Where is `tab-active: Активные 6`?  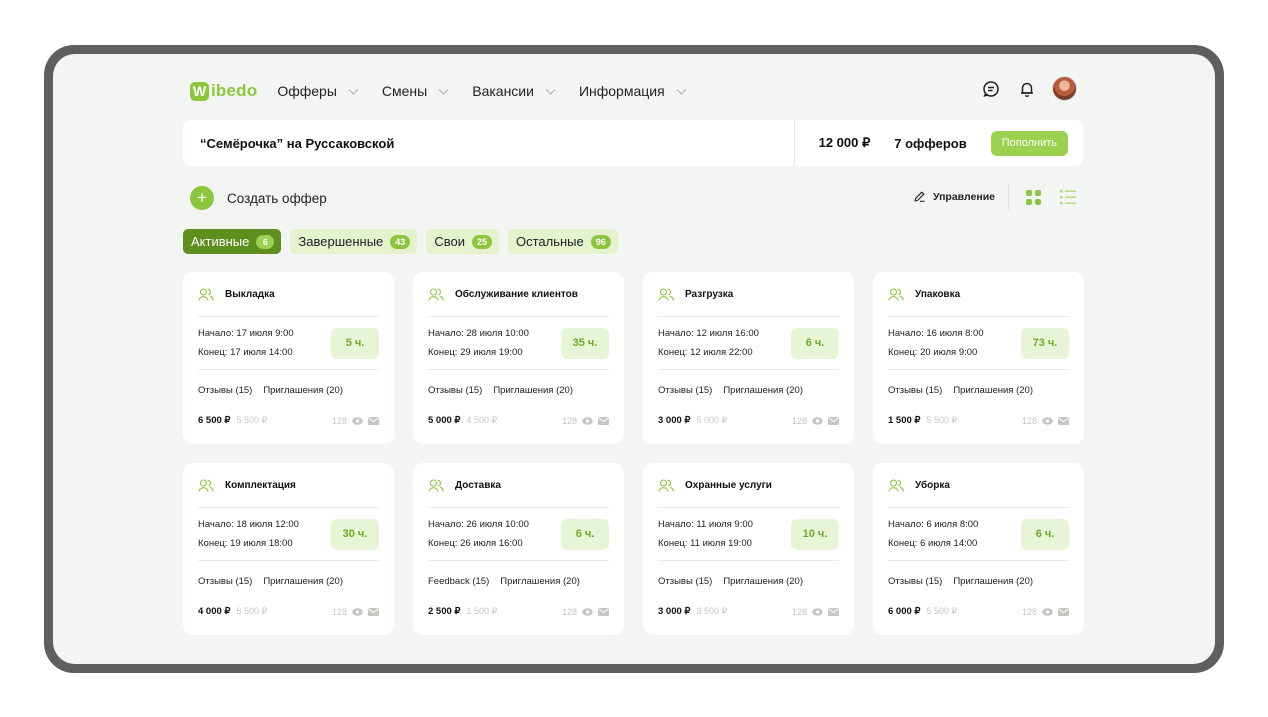 tab-active: Активные 6 is located at coordinates (232, 241).